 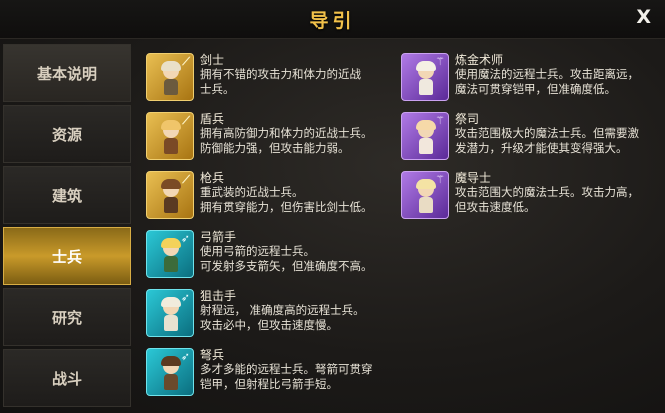 What do you see at coordinates (67, 195) in the screenshot?
I see `tab-buildings: 建筑` at bounding box center [67, 195].